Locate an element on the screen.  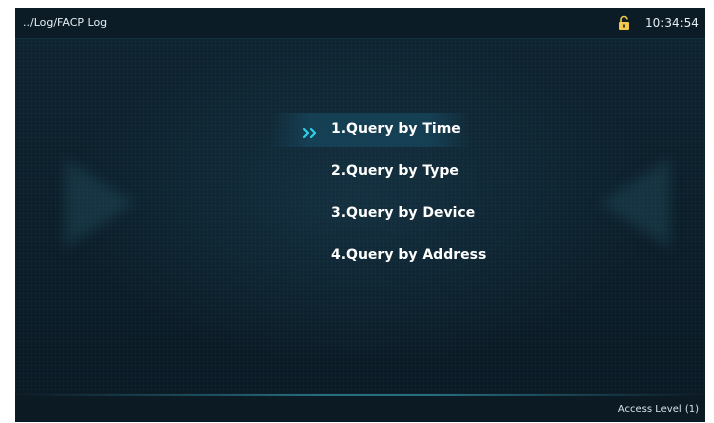
menu-item-label: 3.Query by Device is located at coordinates (403, 213).